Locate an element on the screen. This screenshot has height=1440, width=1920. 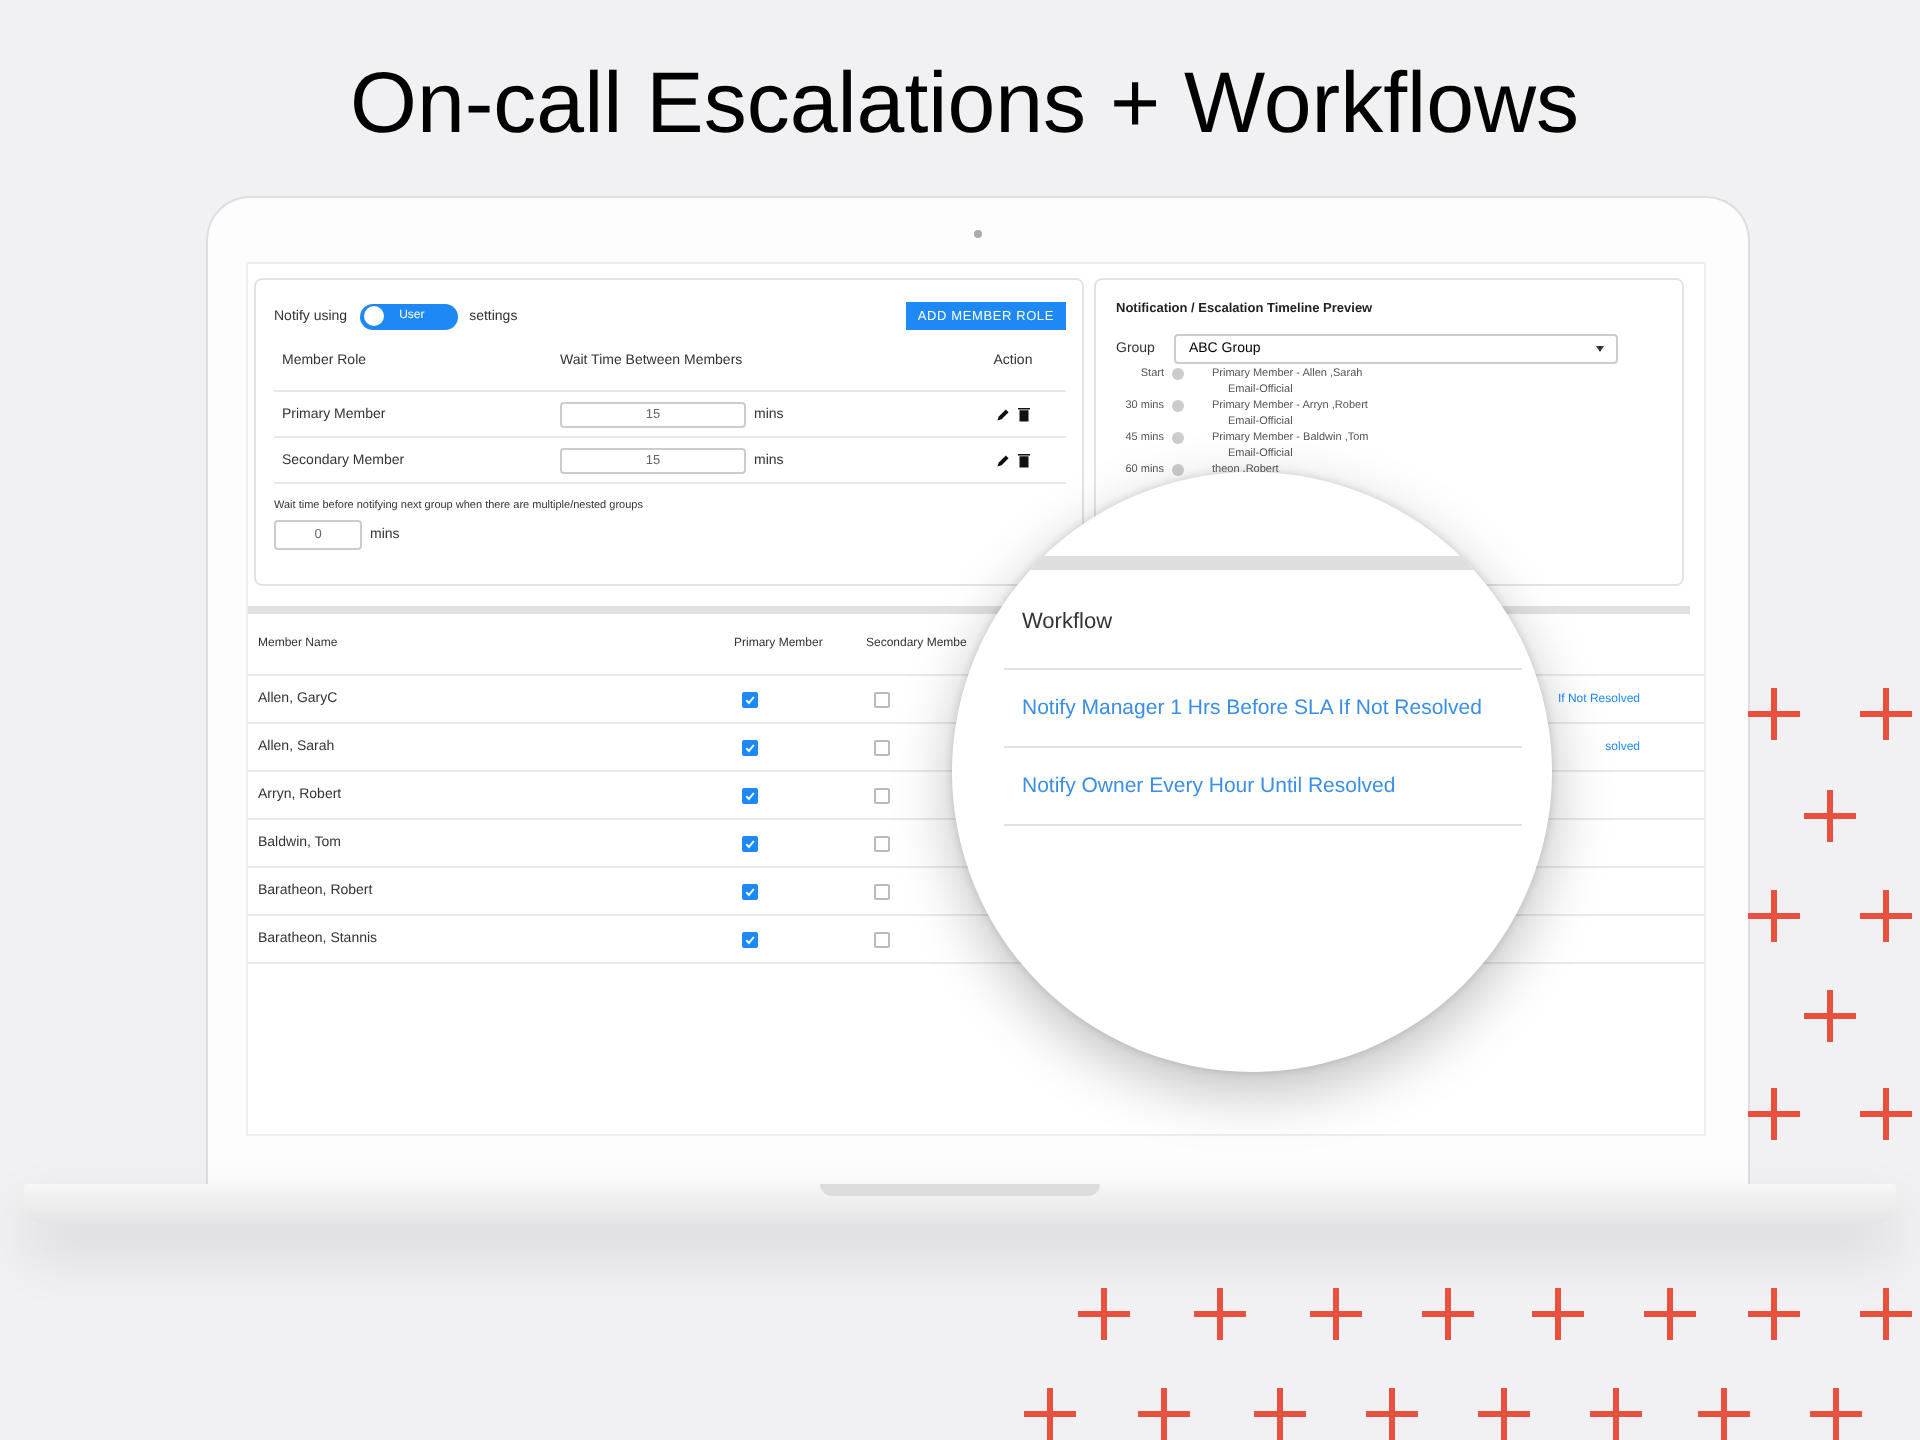
workflow-link: Notify Owner Every Hour Until Resolved is located at coordinates (1209, 786).